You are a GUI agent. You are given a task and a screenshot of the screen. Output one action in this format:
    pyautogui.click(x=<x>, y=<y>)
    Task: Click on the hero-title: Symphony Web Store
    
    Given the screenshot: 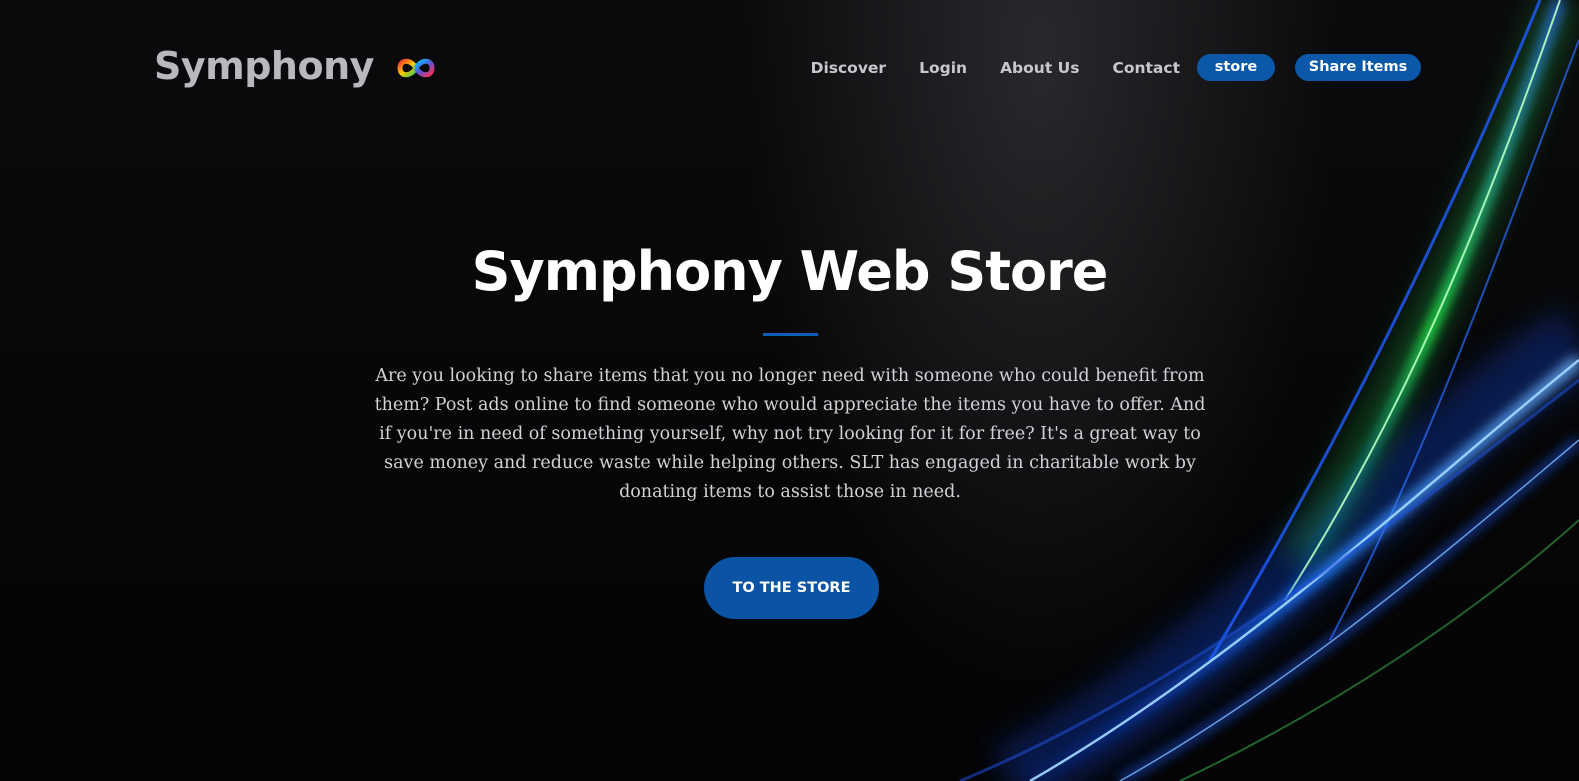 What is the action you would take?
    pyautogui.click(x=790, y=271)
    